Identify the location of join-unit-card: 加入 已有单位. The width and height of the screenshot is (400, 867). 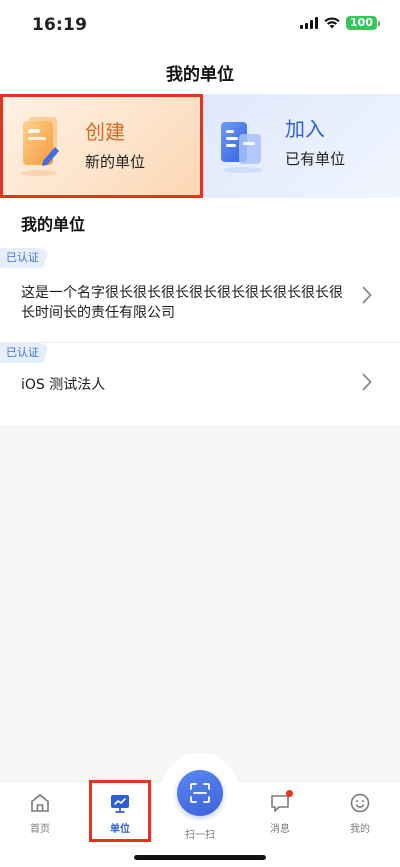
(301, 146).